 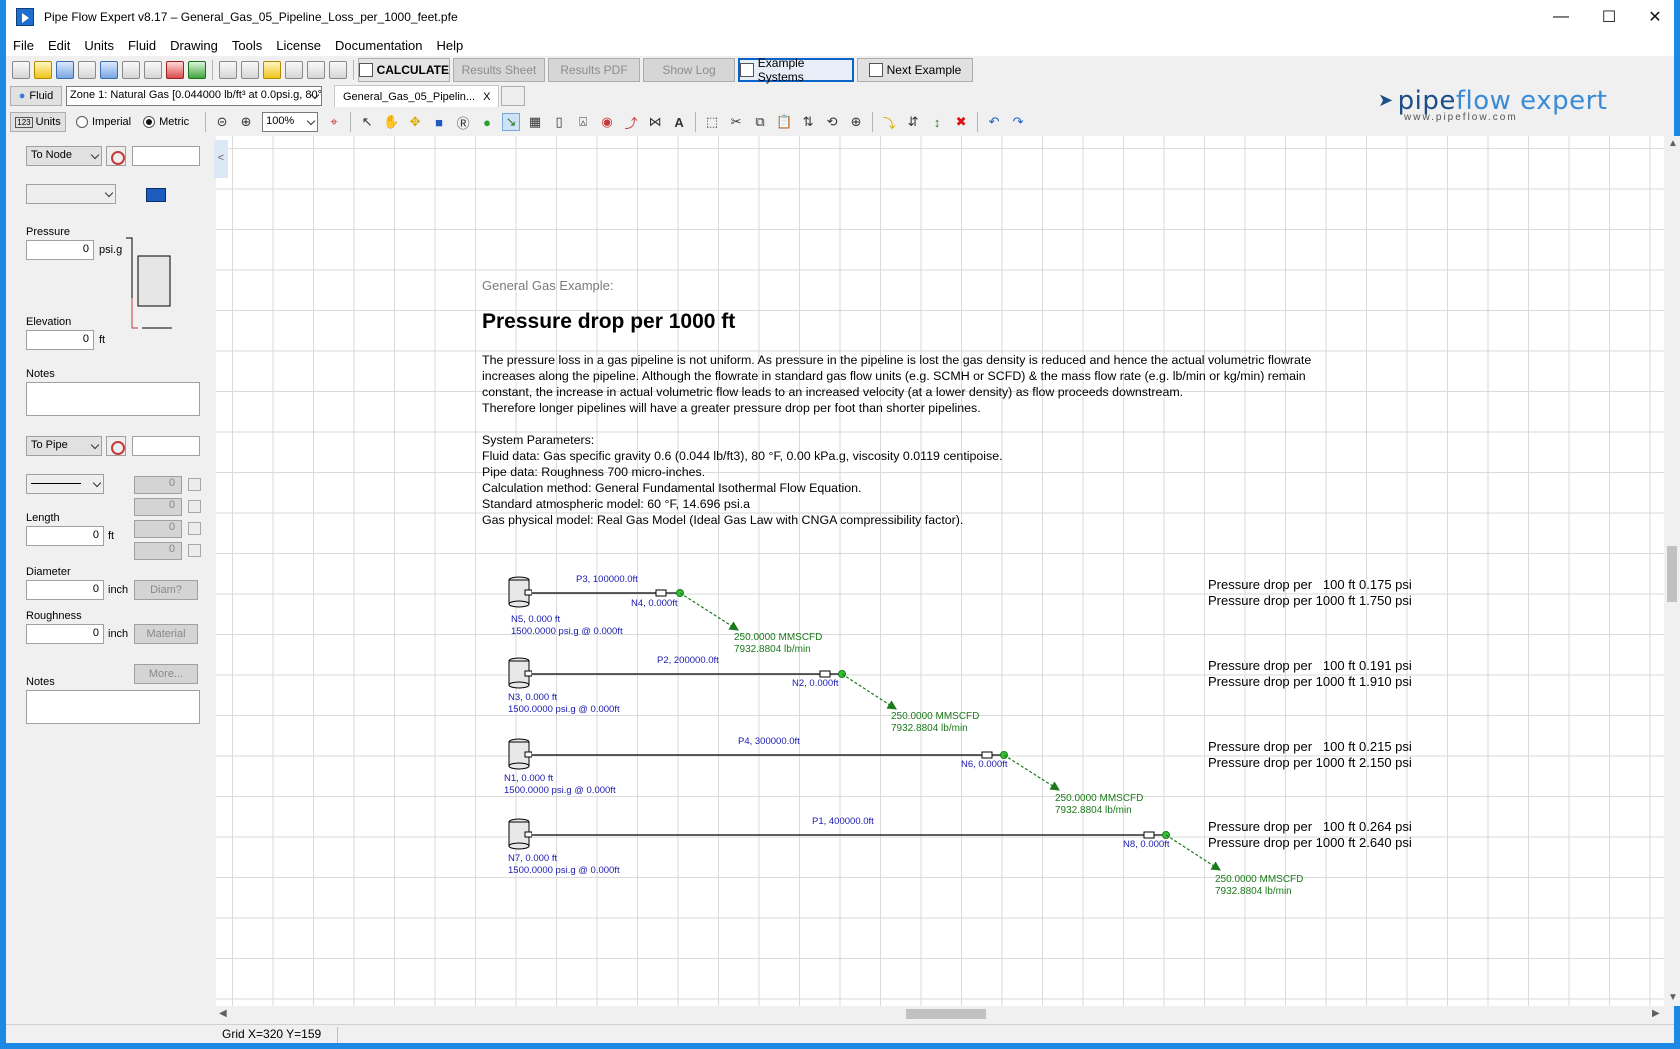 What do you see at coordinates (103, 122) in the screenshot?
I see `imperial-radio: Imperial` at bounding box center [103, 122].